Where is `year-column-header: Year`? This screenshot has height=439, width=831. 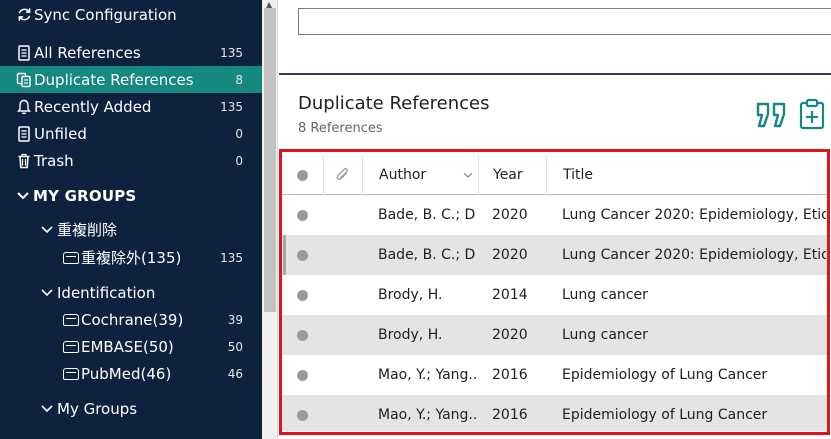 year-column-header: Year is located at coordinates (512, 175).